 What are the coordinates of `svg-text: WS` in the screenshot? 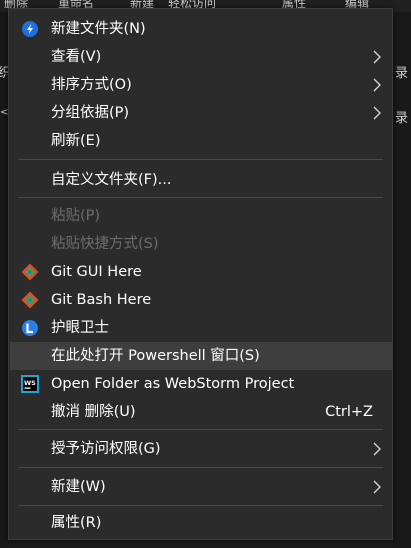 It's located at (30, 383).